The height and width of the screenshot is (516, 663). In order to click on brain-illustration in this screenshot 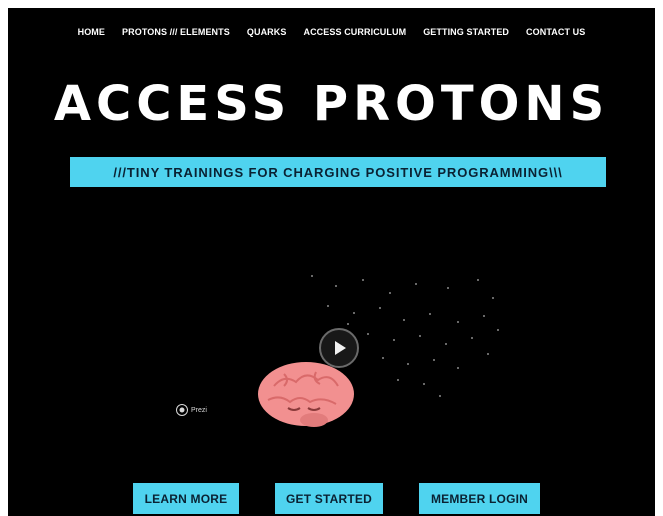, I will do `click(306, 394)`.